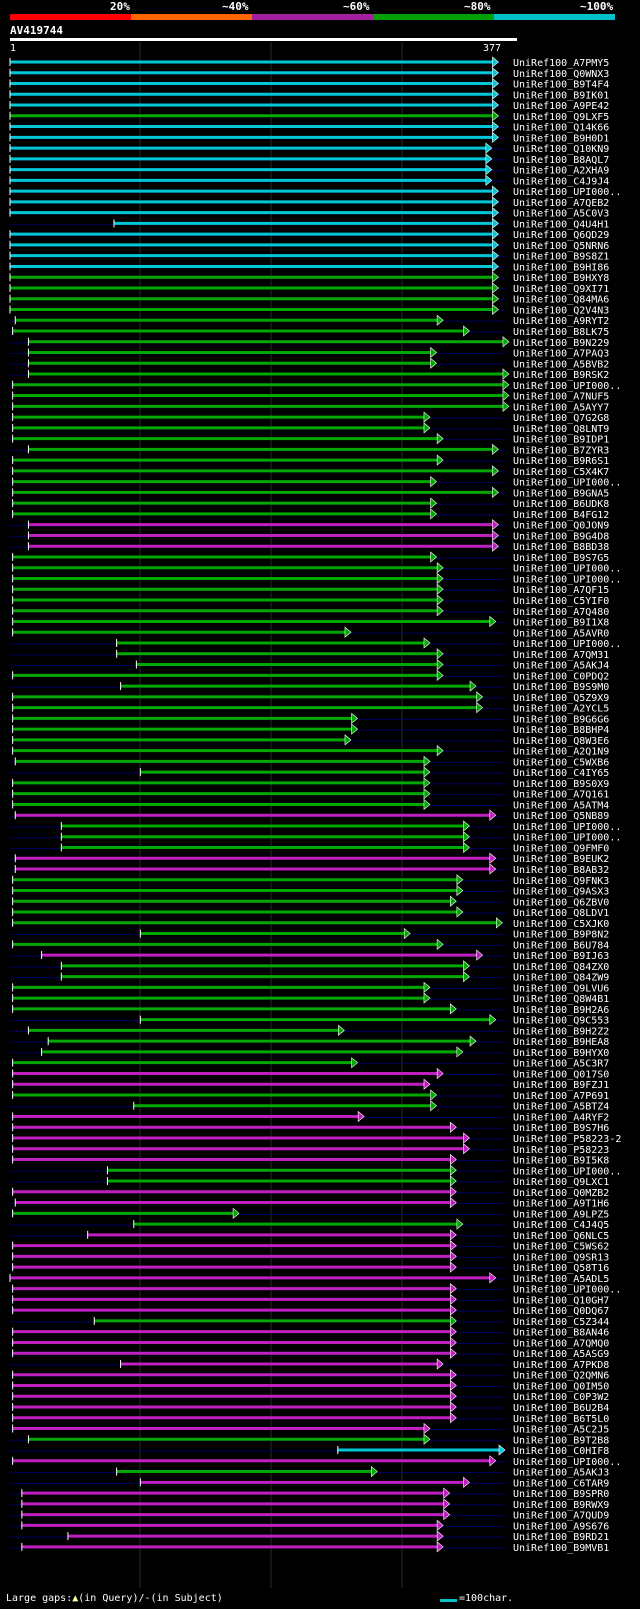 This screenshot has width=640, height=1609. Describe the element at coordinates (561, 1365) in the screenshot. I see `hit-name-link: UniRef100_A7PKD8` at that location.